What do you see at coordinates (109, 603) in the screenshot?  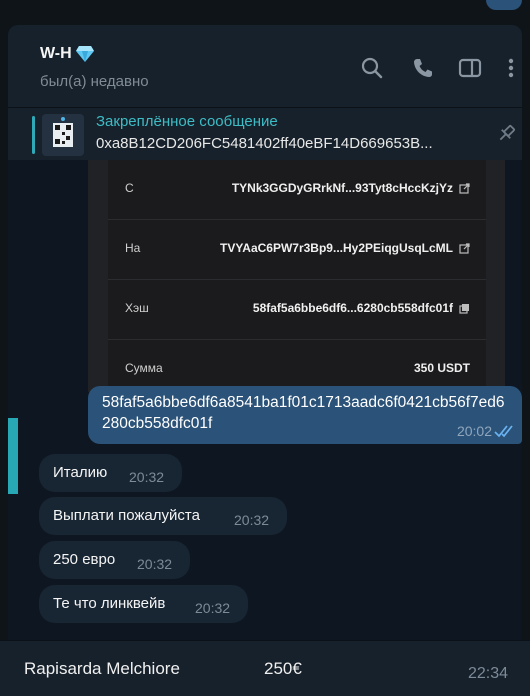 I see `message-text: Те что линквейв` at bounding box center [109, 603].